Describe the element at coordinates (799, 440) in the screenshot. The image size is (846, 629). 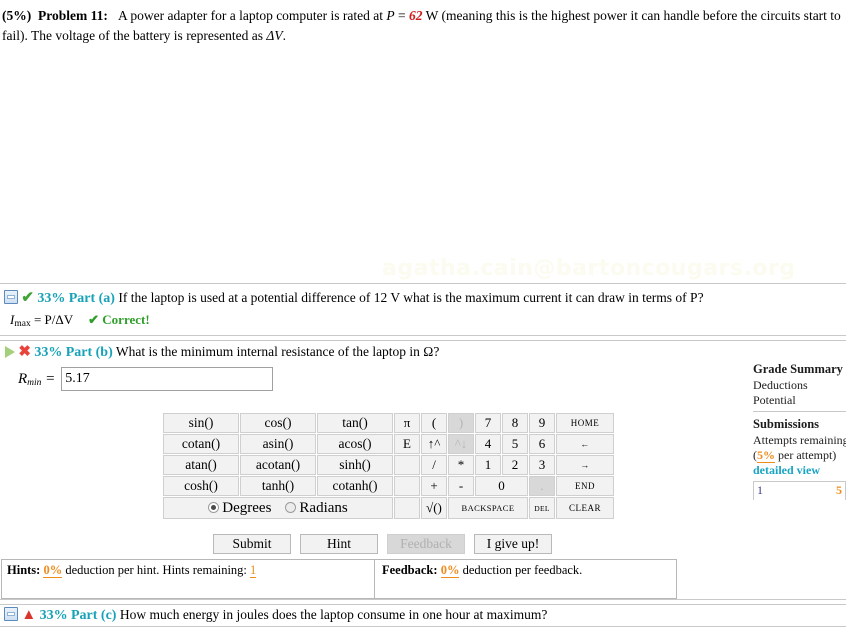
I see `attempts-remaining: Attempts remaining` at that location.